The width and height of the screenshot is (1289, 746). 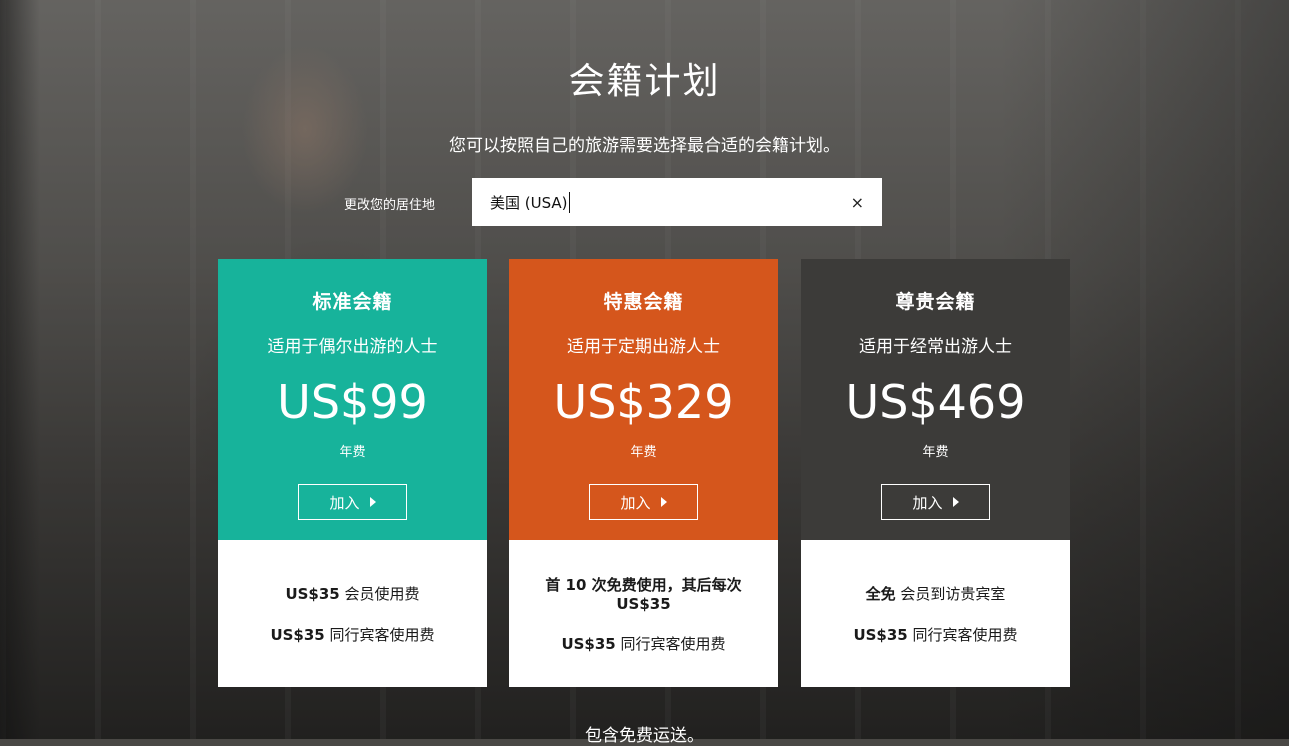 What do you see at coordinates (643, 302) in the screenshot?
I see `plan-name: 特惠会籍` at bounding box center [643, 302].